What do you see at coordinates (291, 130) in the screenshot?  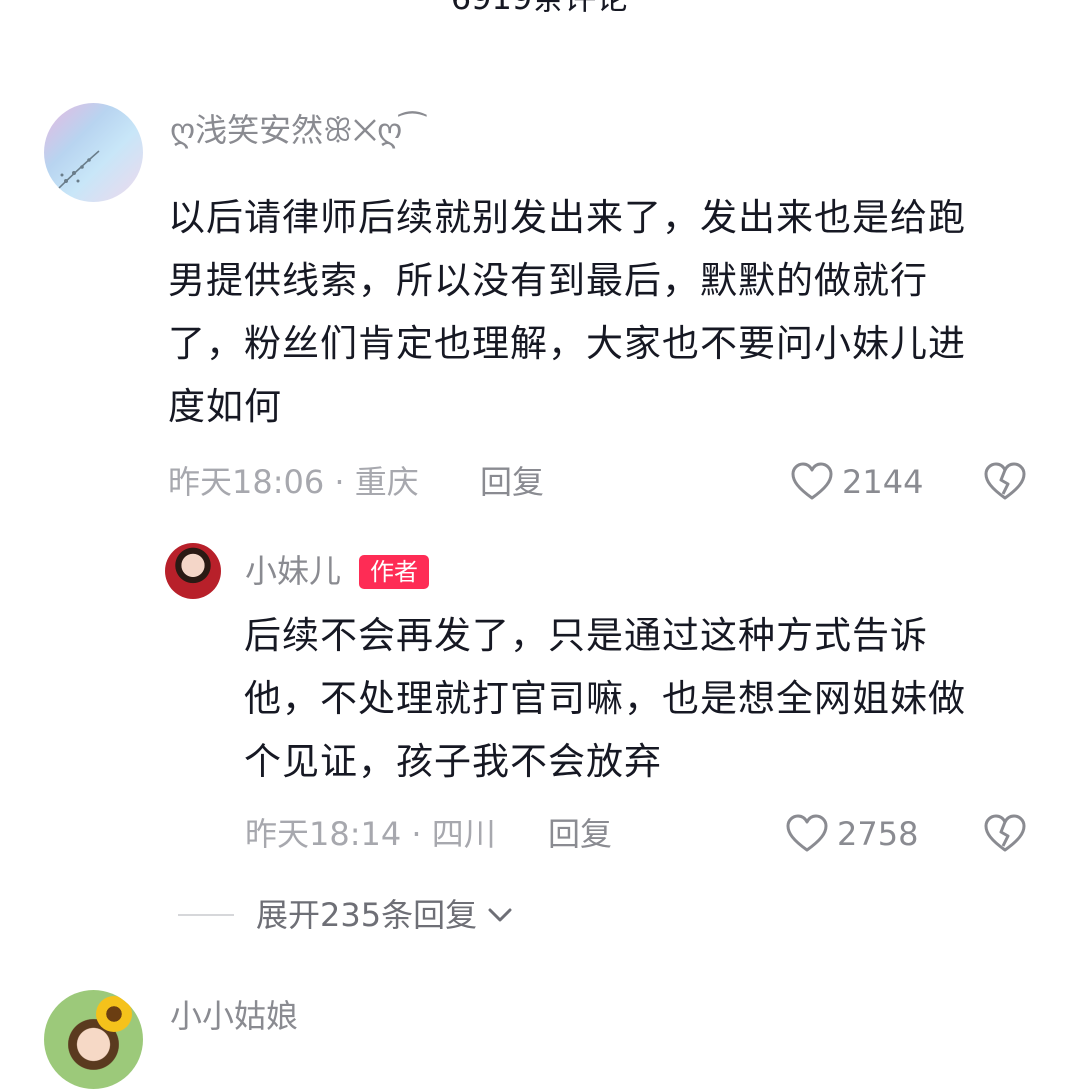 I see `comment-username: ღ浅笑安然ꕥ྾ღ ͡` at bounding box center [291, 130].